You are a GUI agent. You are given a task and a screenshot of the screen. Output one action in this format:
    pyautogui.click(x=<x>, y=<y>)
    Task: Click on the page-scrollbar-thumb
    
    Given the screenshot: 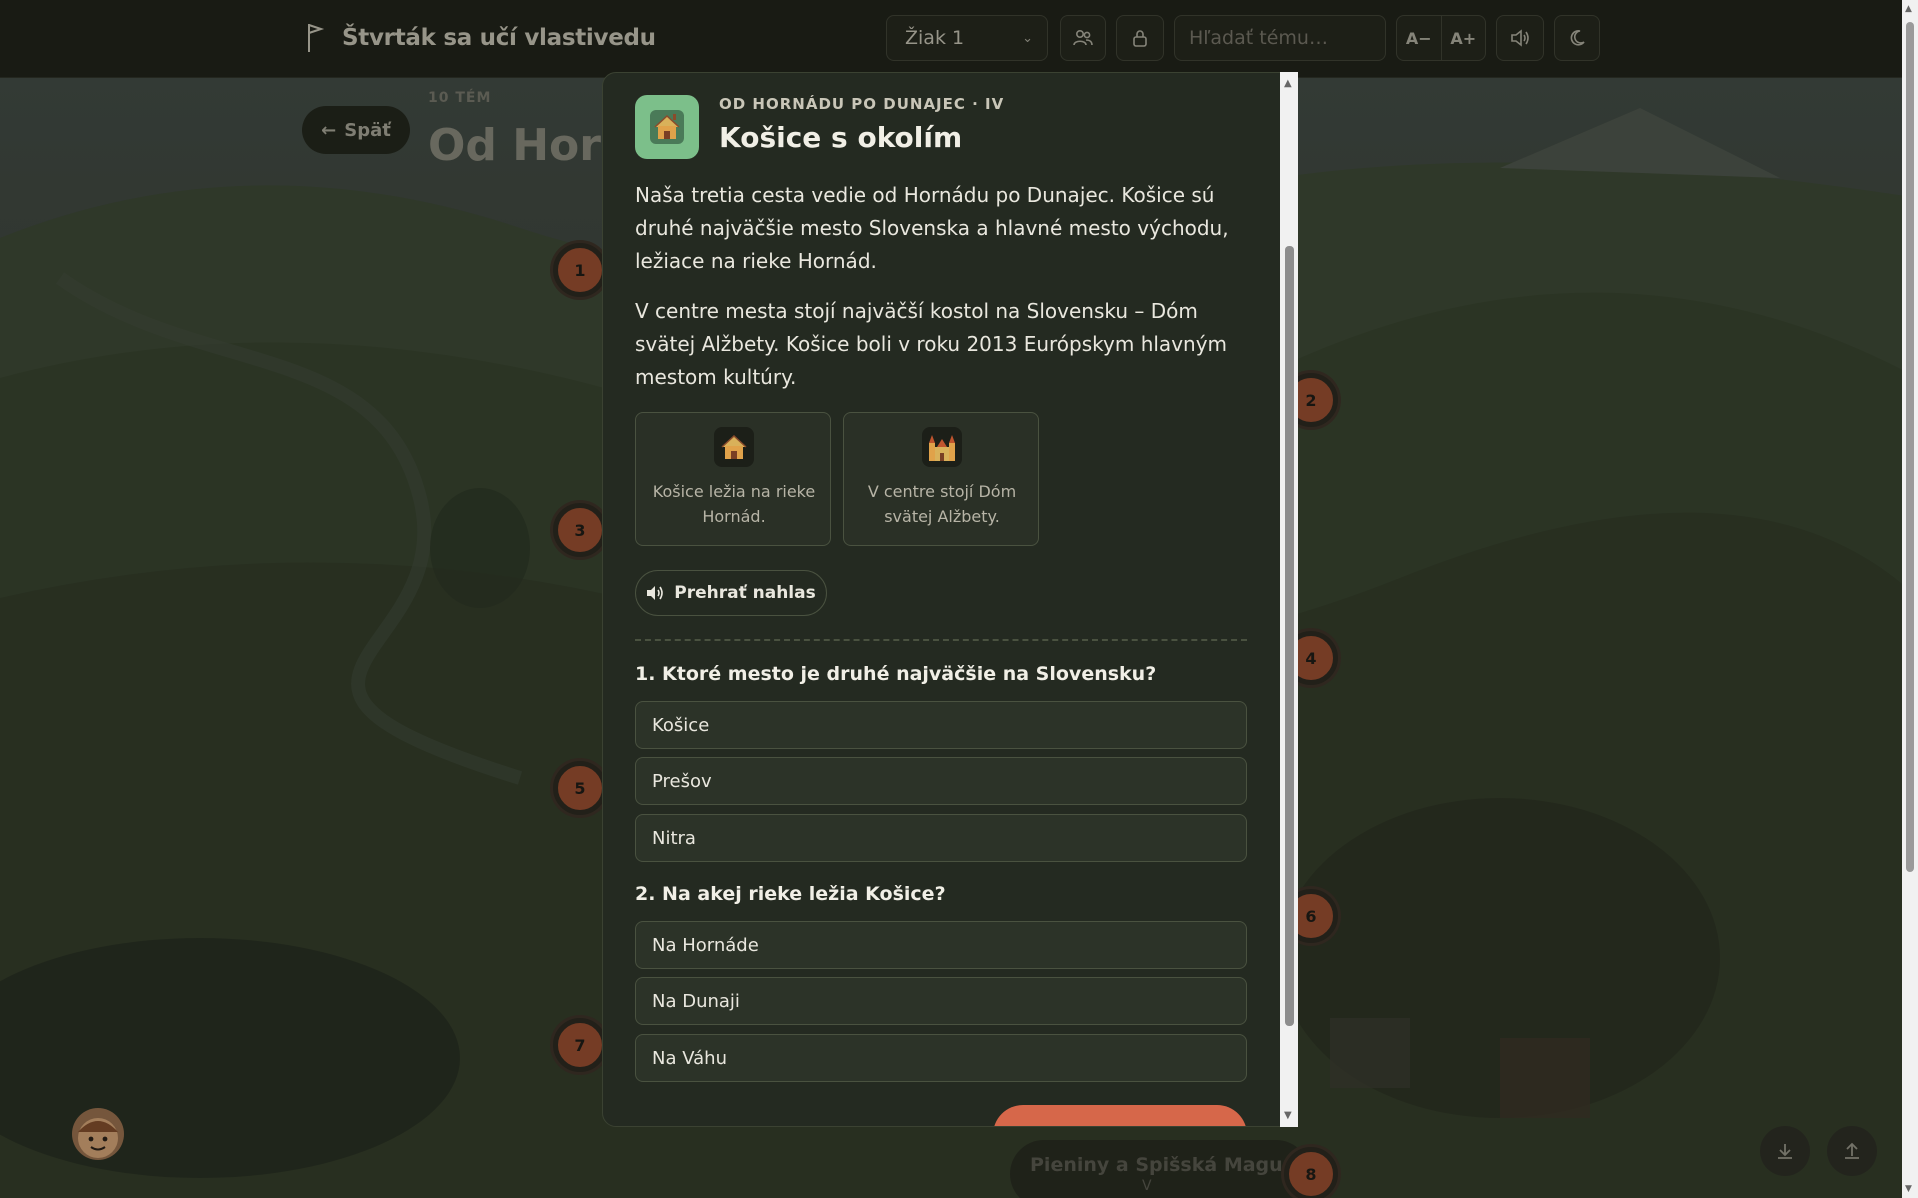 What is the action you would take?
    pyautogui.click(x=1910, y=447)
    